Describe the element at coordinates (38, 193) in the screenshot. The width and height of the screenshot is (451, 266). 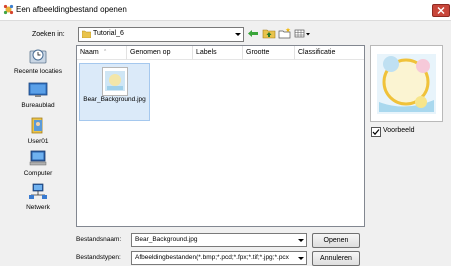
I see `network-icon` at that location.